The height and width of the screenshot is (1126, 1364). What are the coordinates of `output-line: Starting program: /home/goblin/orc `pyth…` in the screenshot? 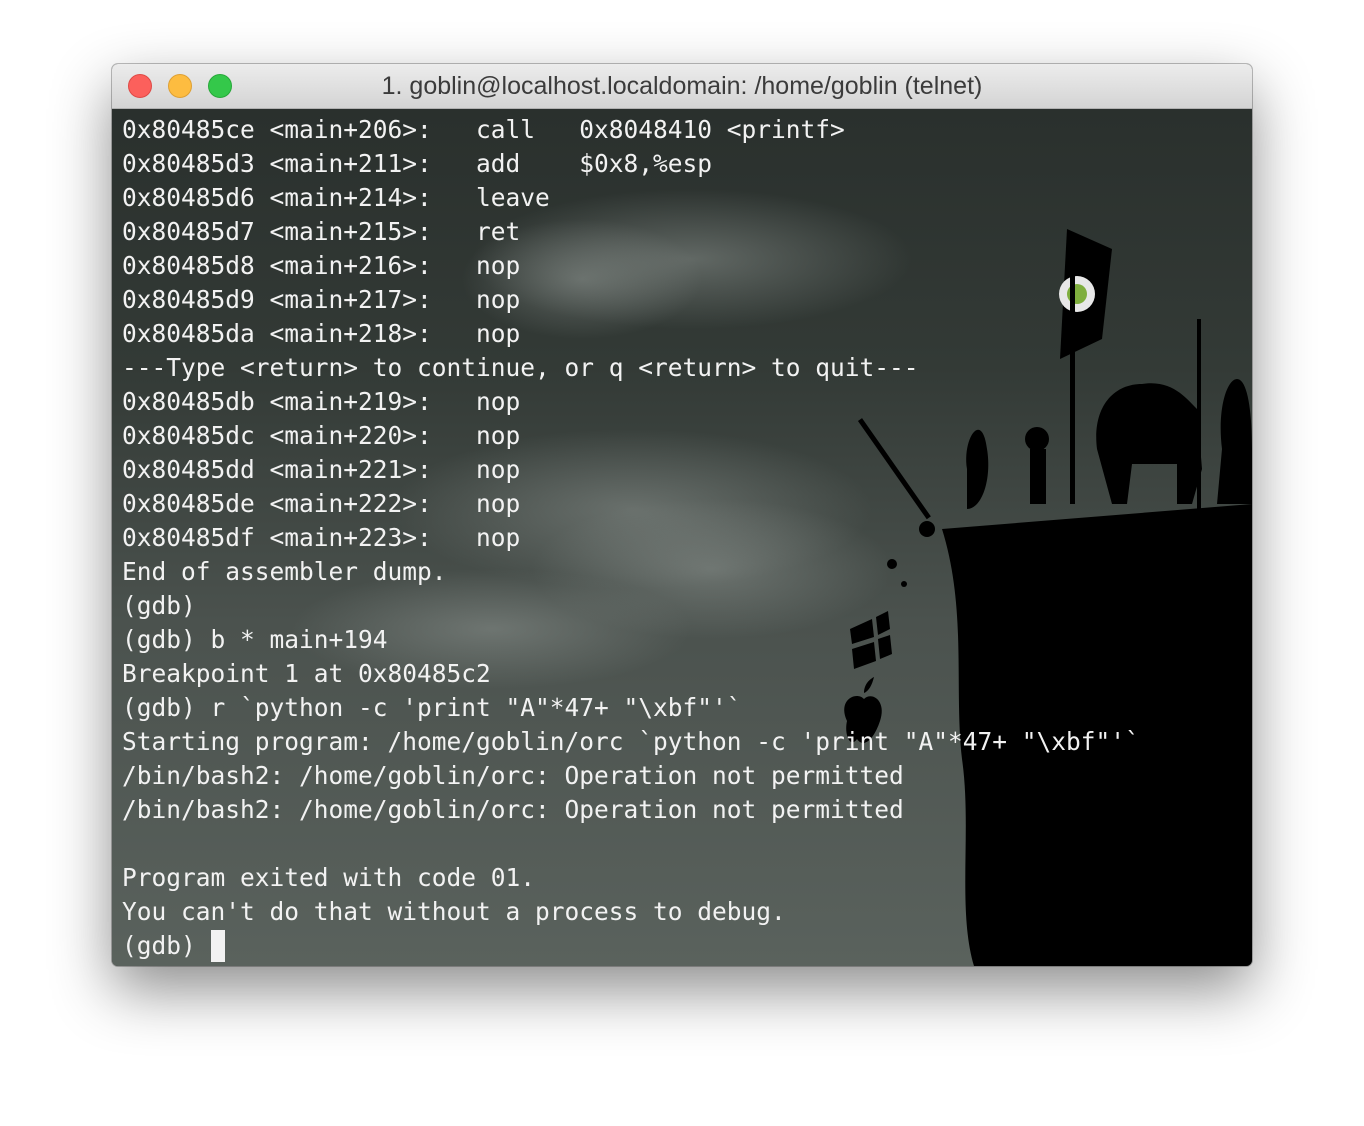 It's located at (631, 741).